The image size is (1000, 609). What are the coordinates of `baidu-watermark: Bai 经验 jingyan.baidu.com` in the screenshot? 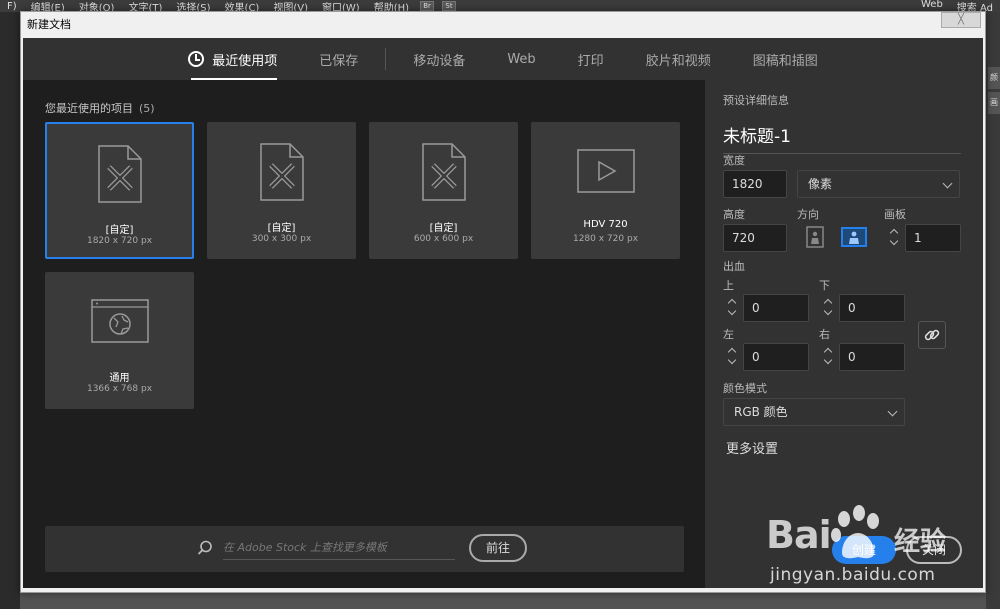 It's located at (881, 555).